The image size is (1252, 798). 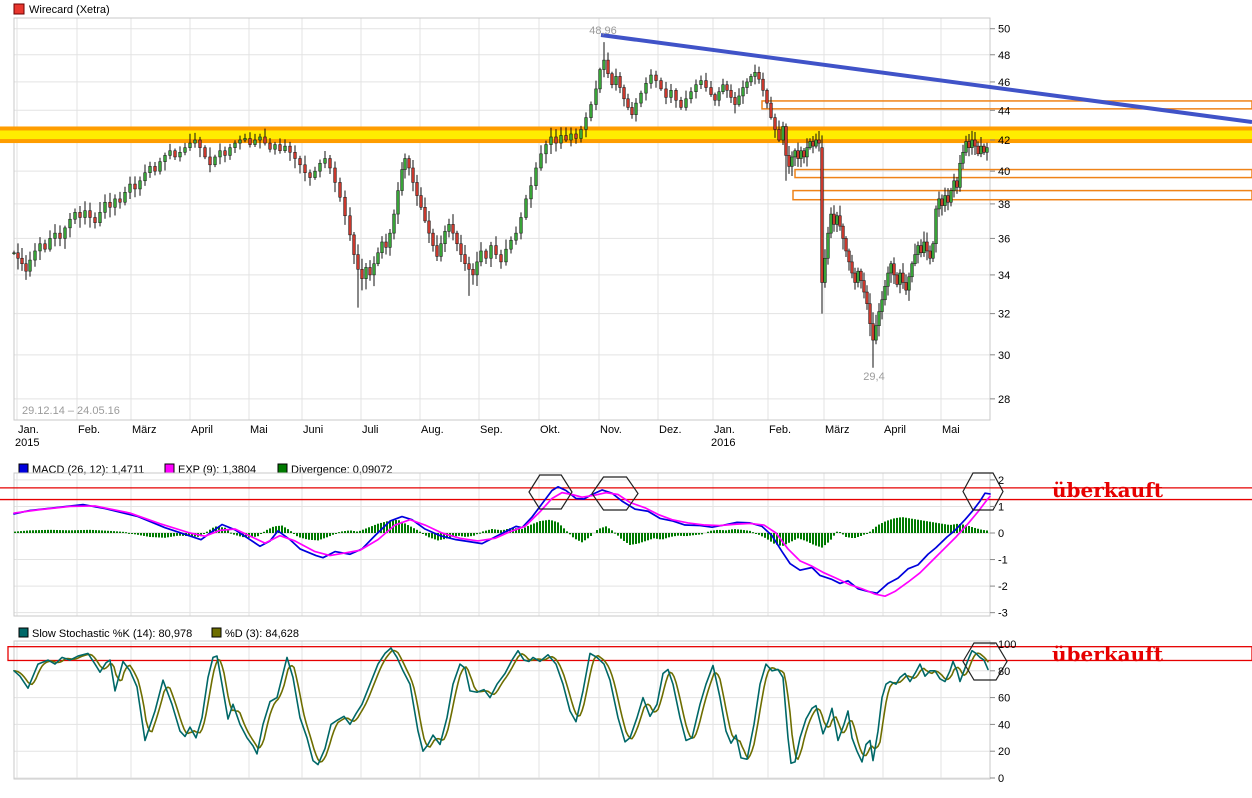 What do you see at coordinates (19, 9) in the screenshot?
I see `series-marker-icon` at bounding box center [19, 9].